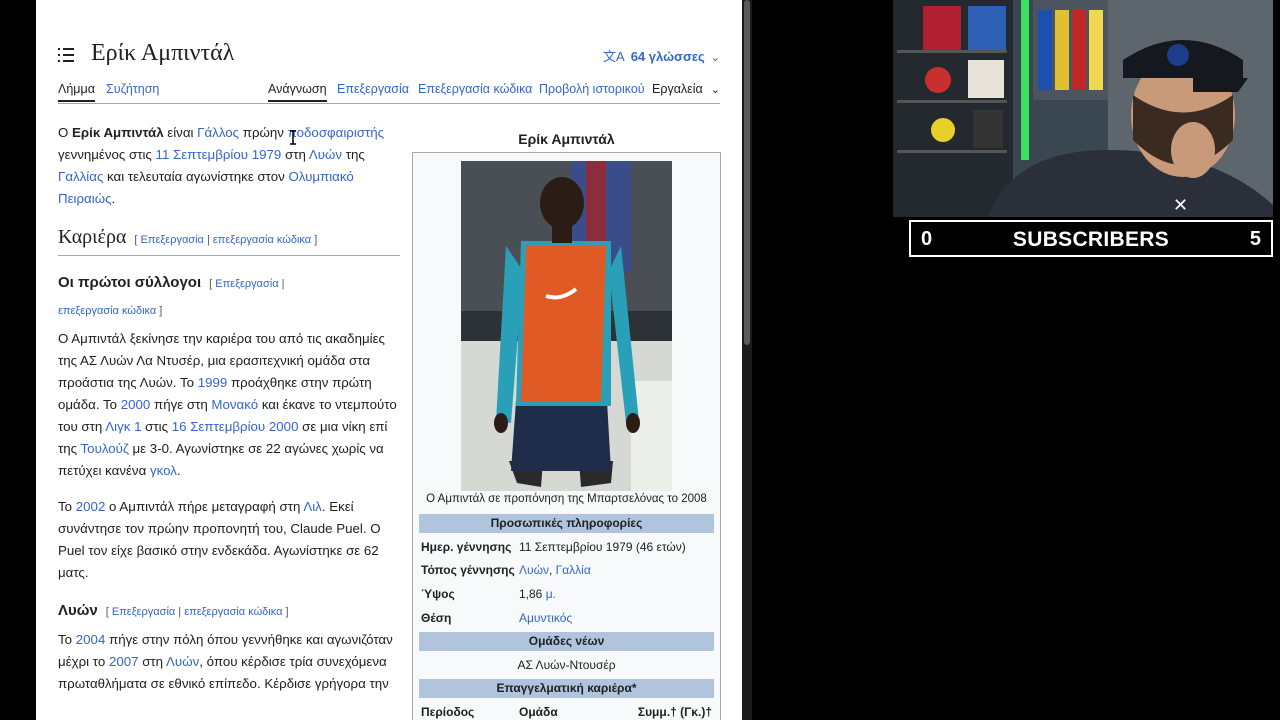 This screenshot has width=1280, height=720. I want to click on link-birth-date: 11 Σεπτεμβρίου, so click(202, 154).